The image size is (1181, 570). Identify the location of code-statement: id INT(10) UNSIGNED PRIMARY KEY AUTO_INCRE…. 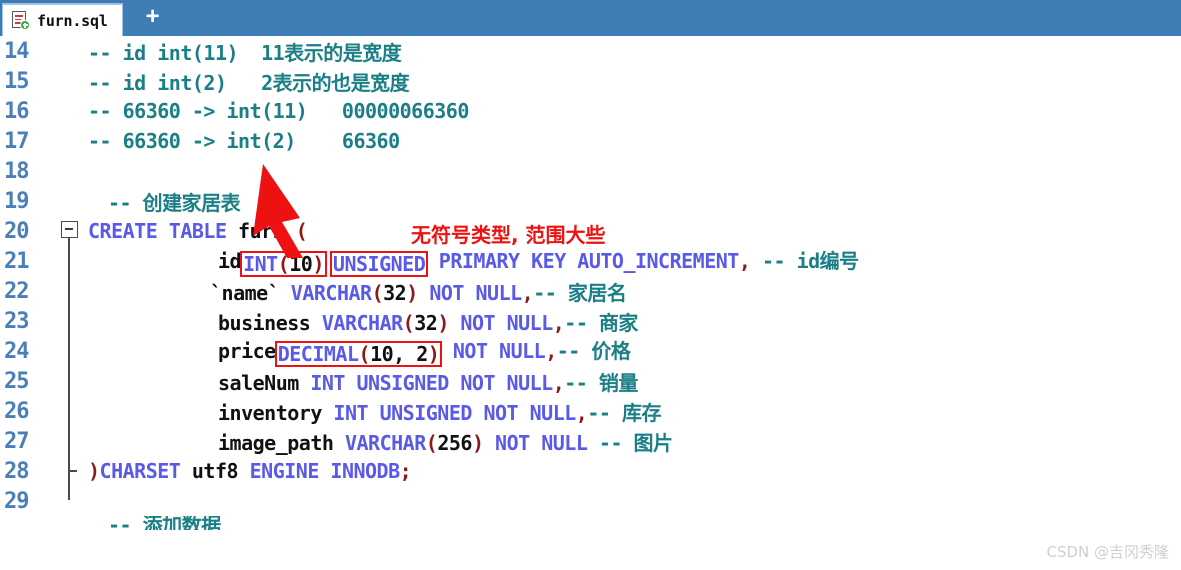
(473, 261).